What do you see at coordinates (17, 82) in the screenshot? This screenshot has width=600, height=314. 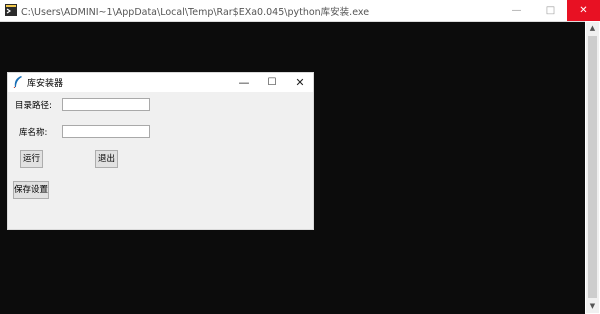 I see `feather-icon` at bounding box center [17, 82].